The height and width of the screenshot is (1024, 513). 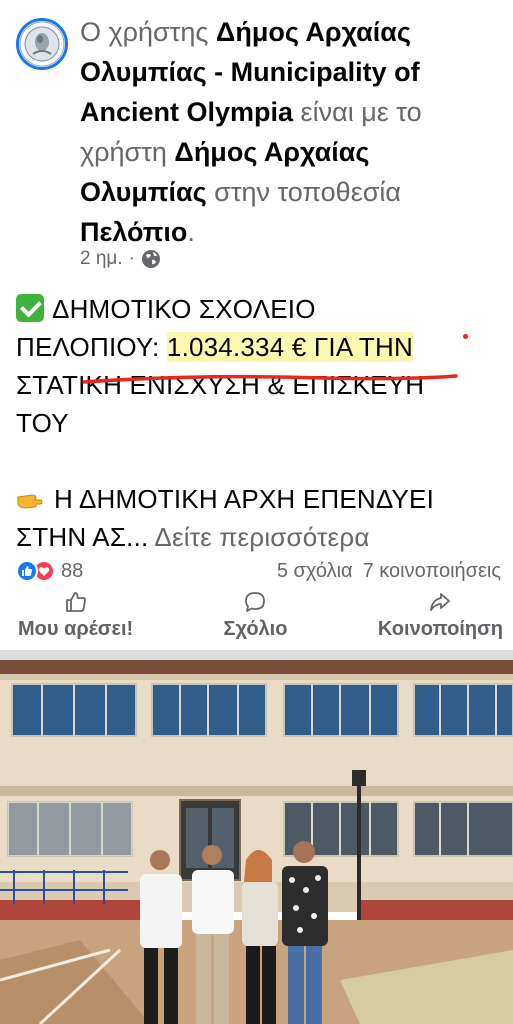 What do you see at coordinates (255, 629) in the screenshot?
I see `comment-label: Σχόλιο` at bounding box center [255, 629].